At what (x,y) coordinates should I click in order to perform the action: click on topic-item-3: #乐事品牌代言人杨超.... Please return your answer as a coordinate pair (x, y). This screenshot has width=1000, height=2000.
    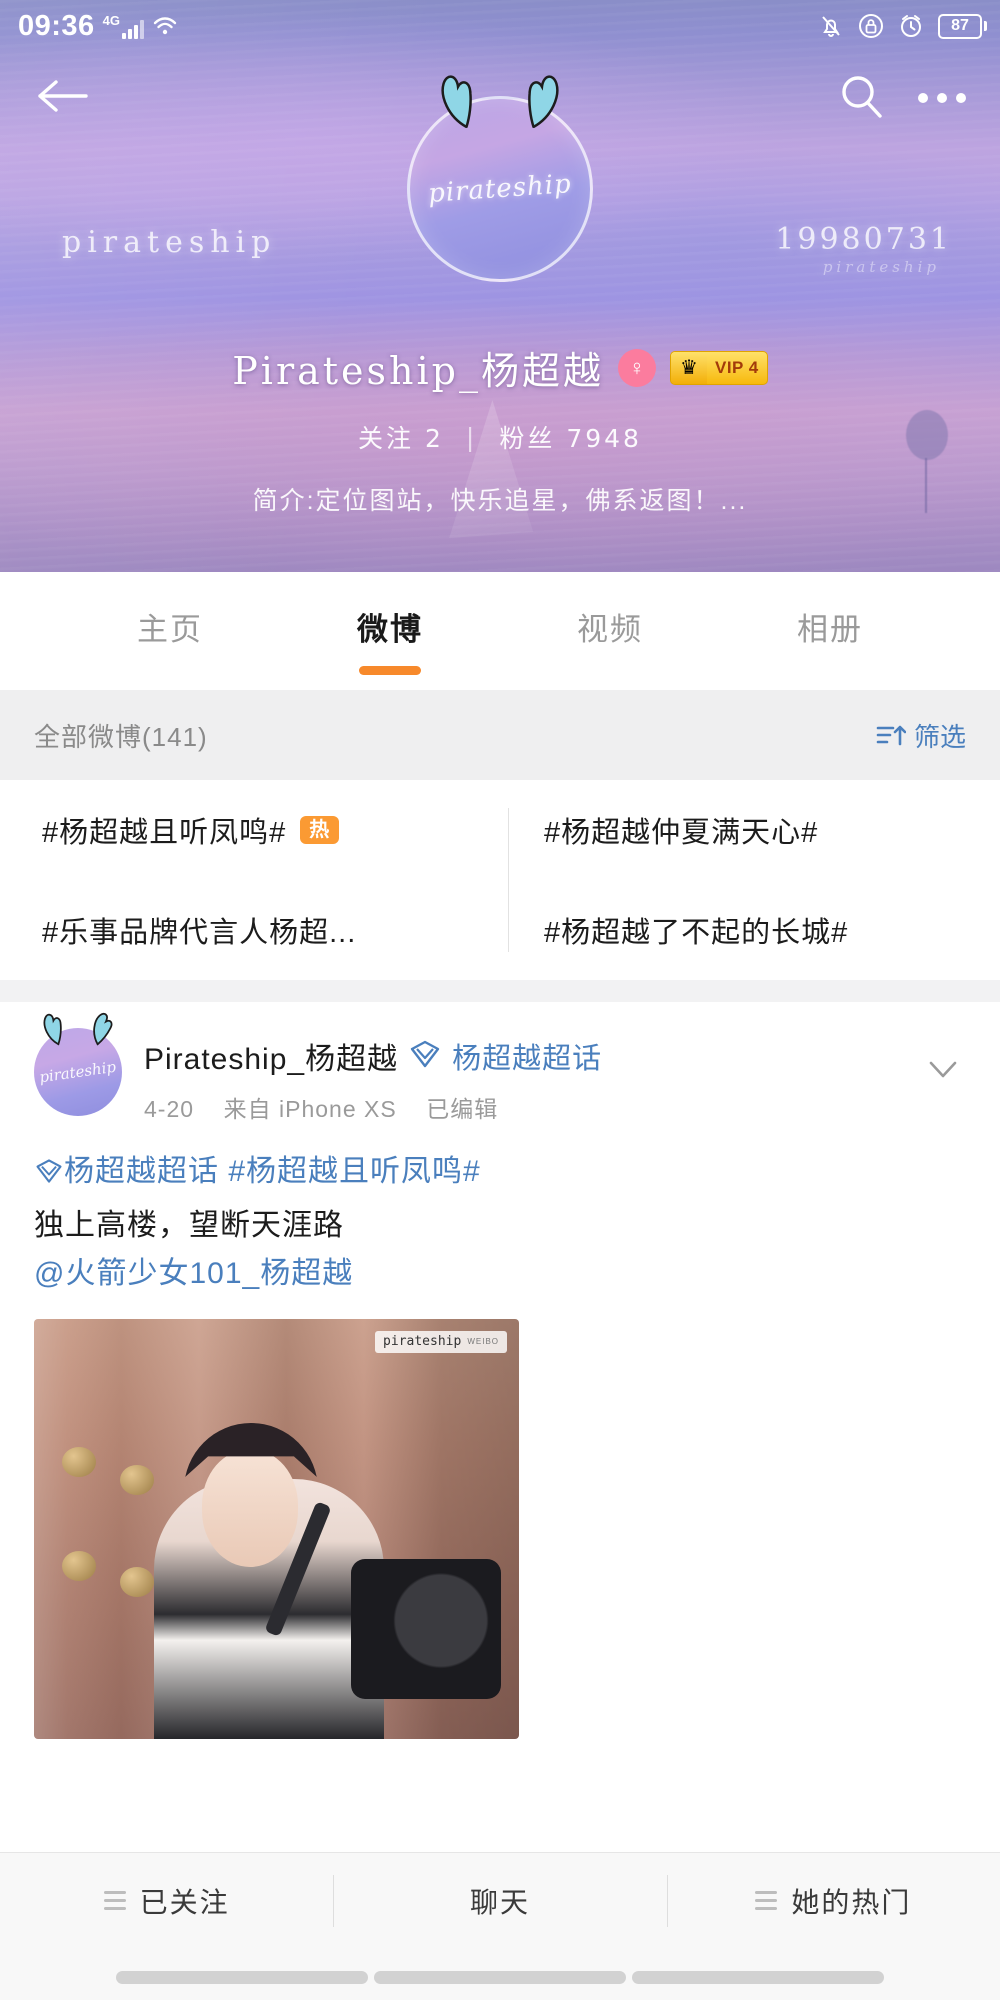
    Looking at the image, I should click on (250, 930).